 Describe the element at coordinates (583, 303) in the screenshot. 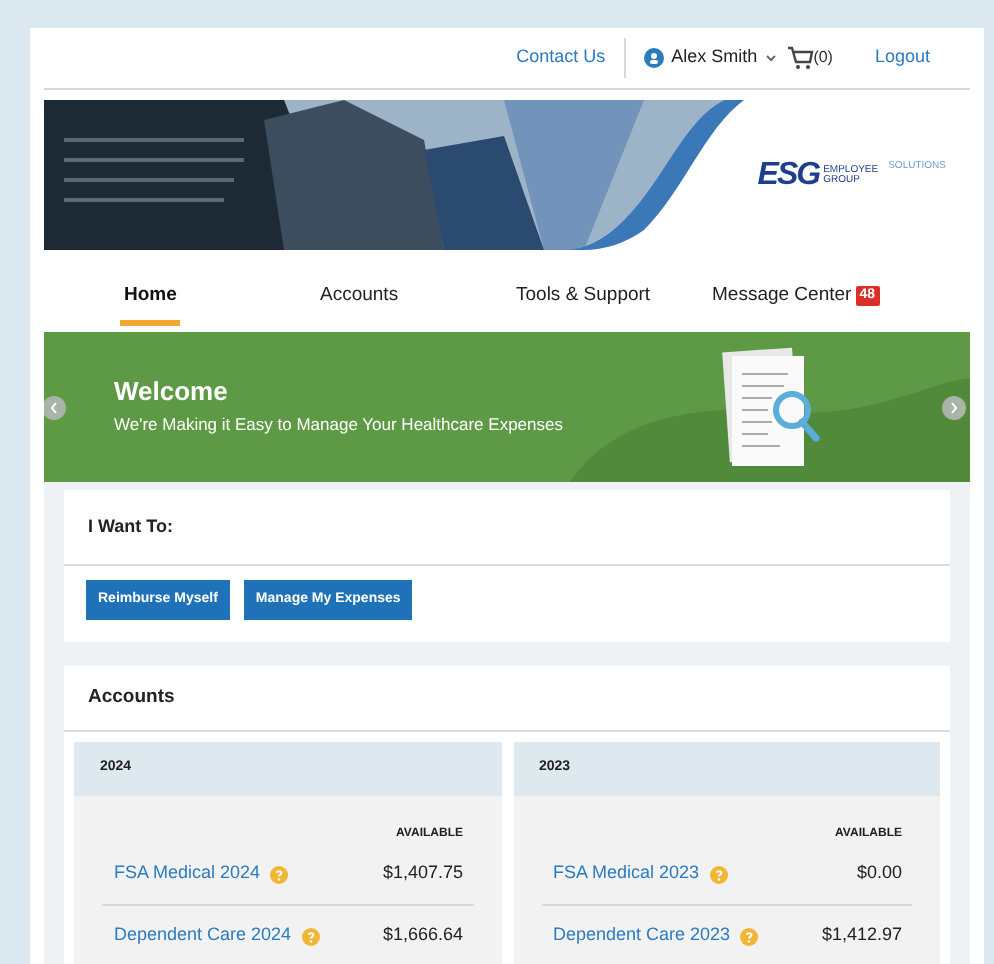

I see `nav-tab: Tools & Support` at that location.